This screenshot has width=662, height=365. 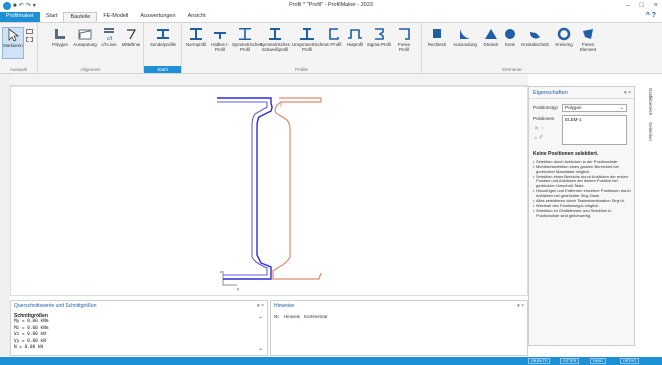 I want to click on group-label-elemente: Elemente, so click(x=512, y=69).